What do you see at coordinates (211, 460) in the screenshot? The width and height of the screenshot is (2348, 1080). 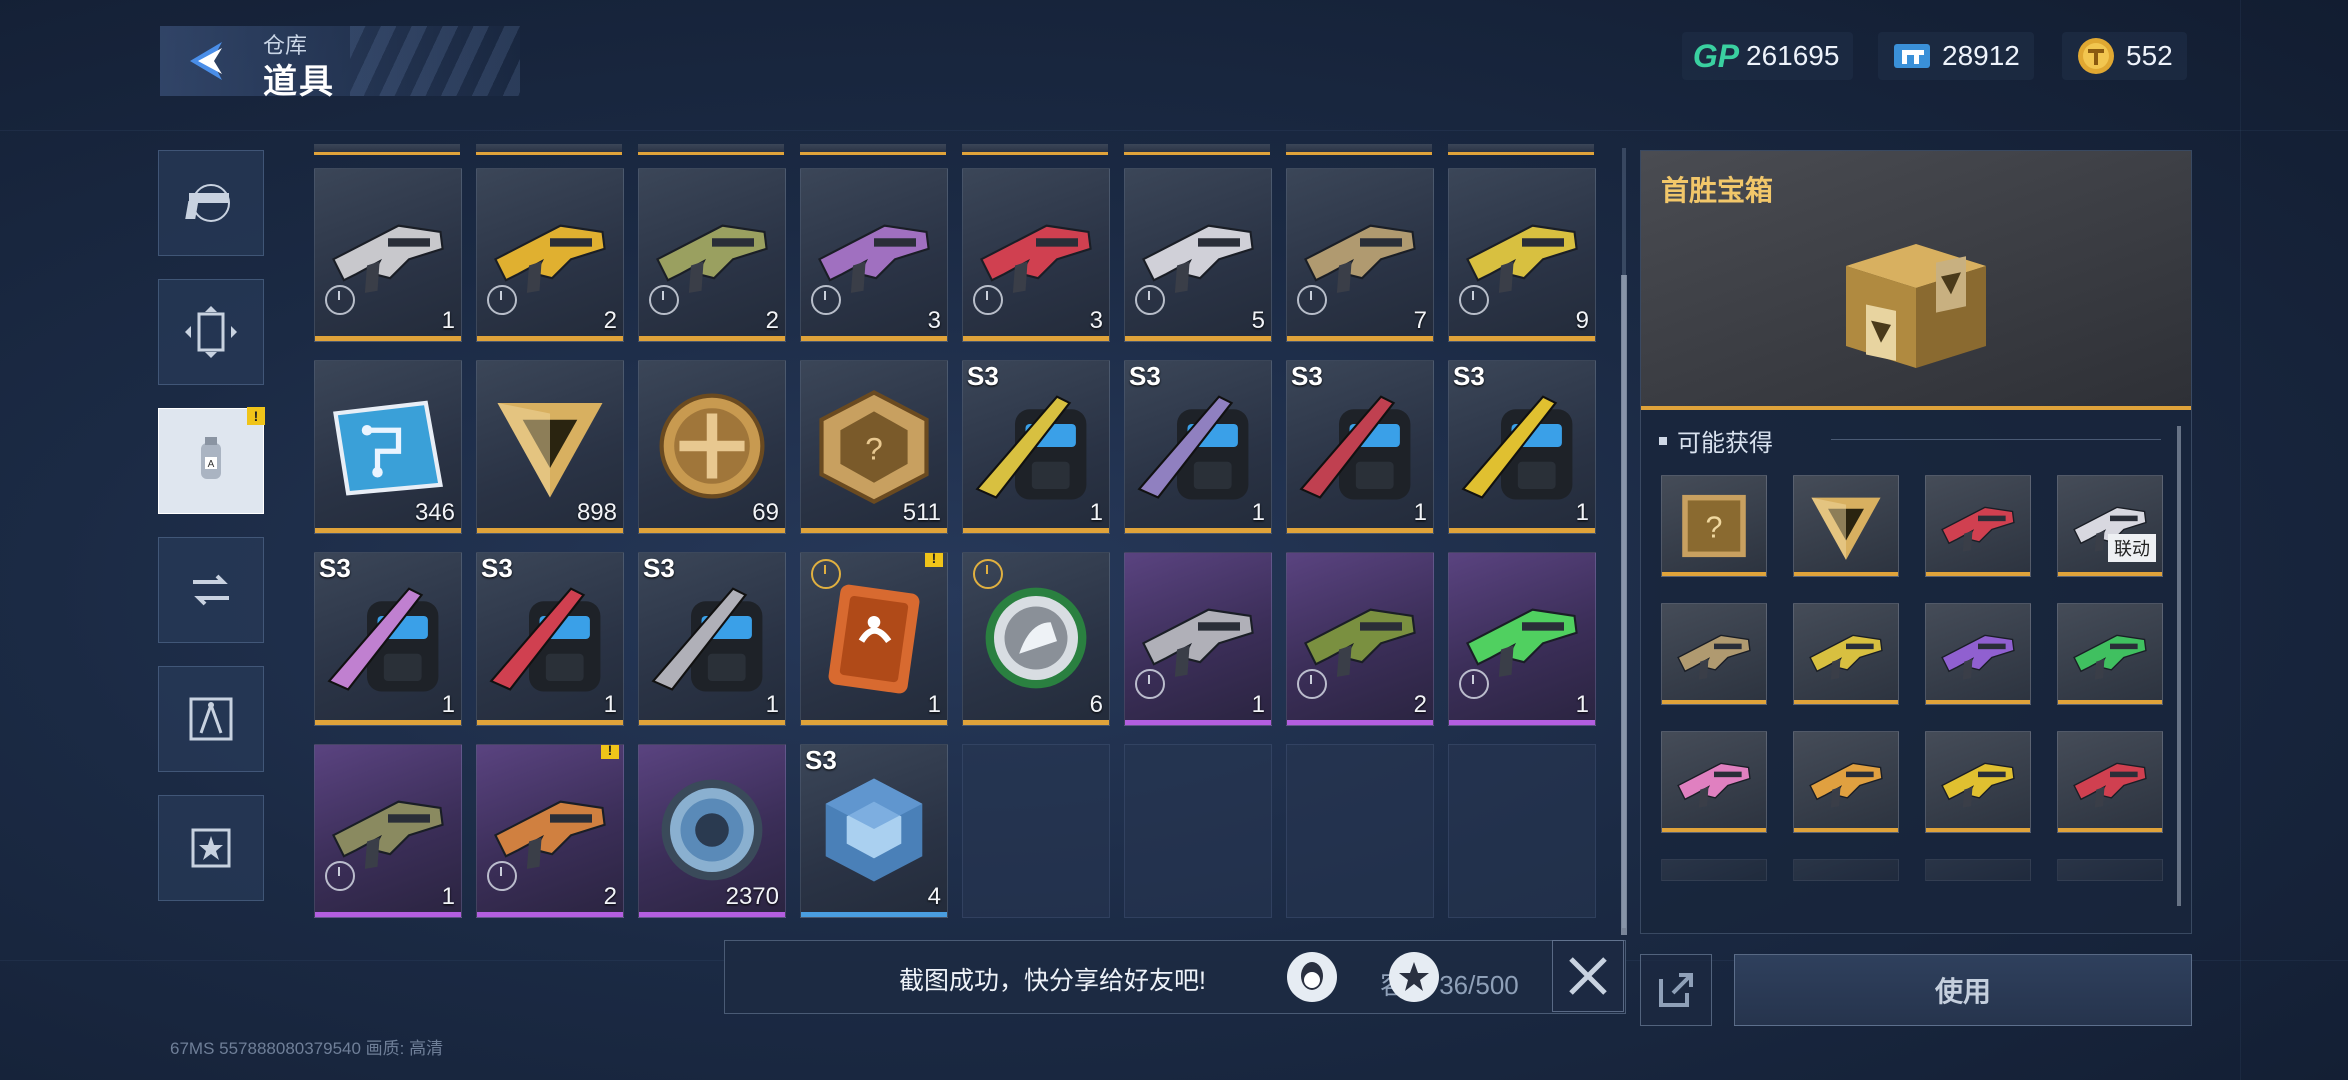 I see `sidebar-tab-item: A !` at bounding box center [211, 460].